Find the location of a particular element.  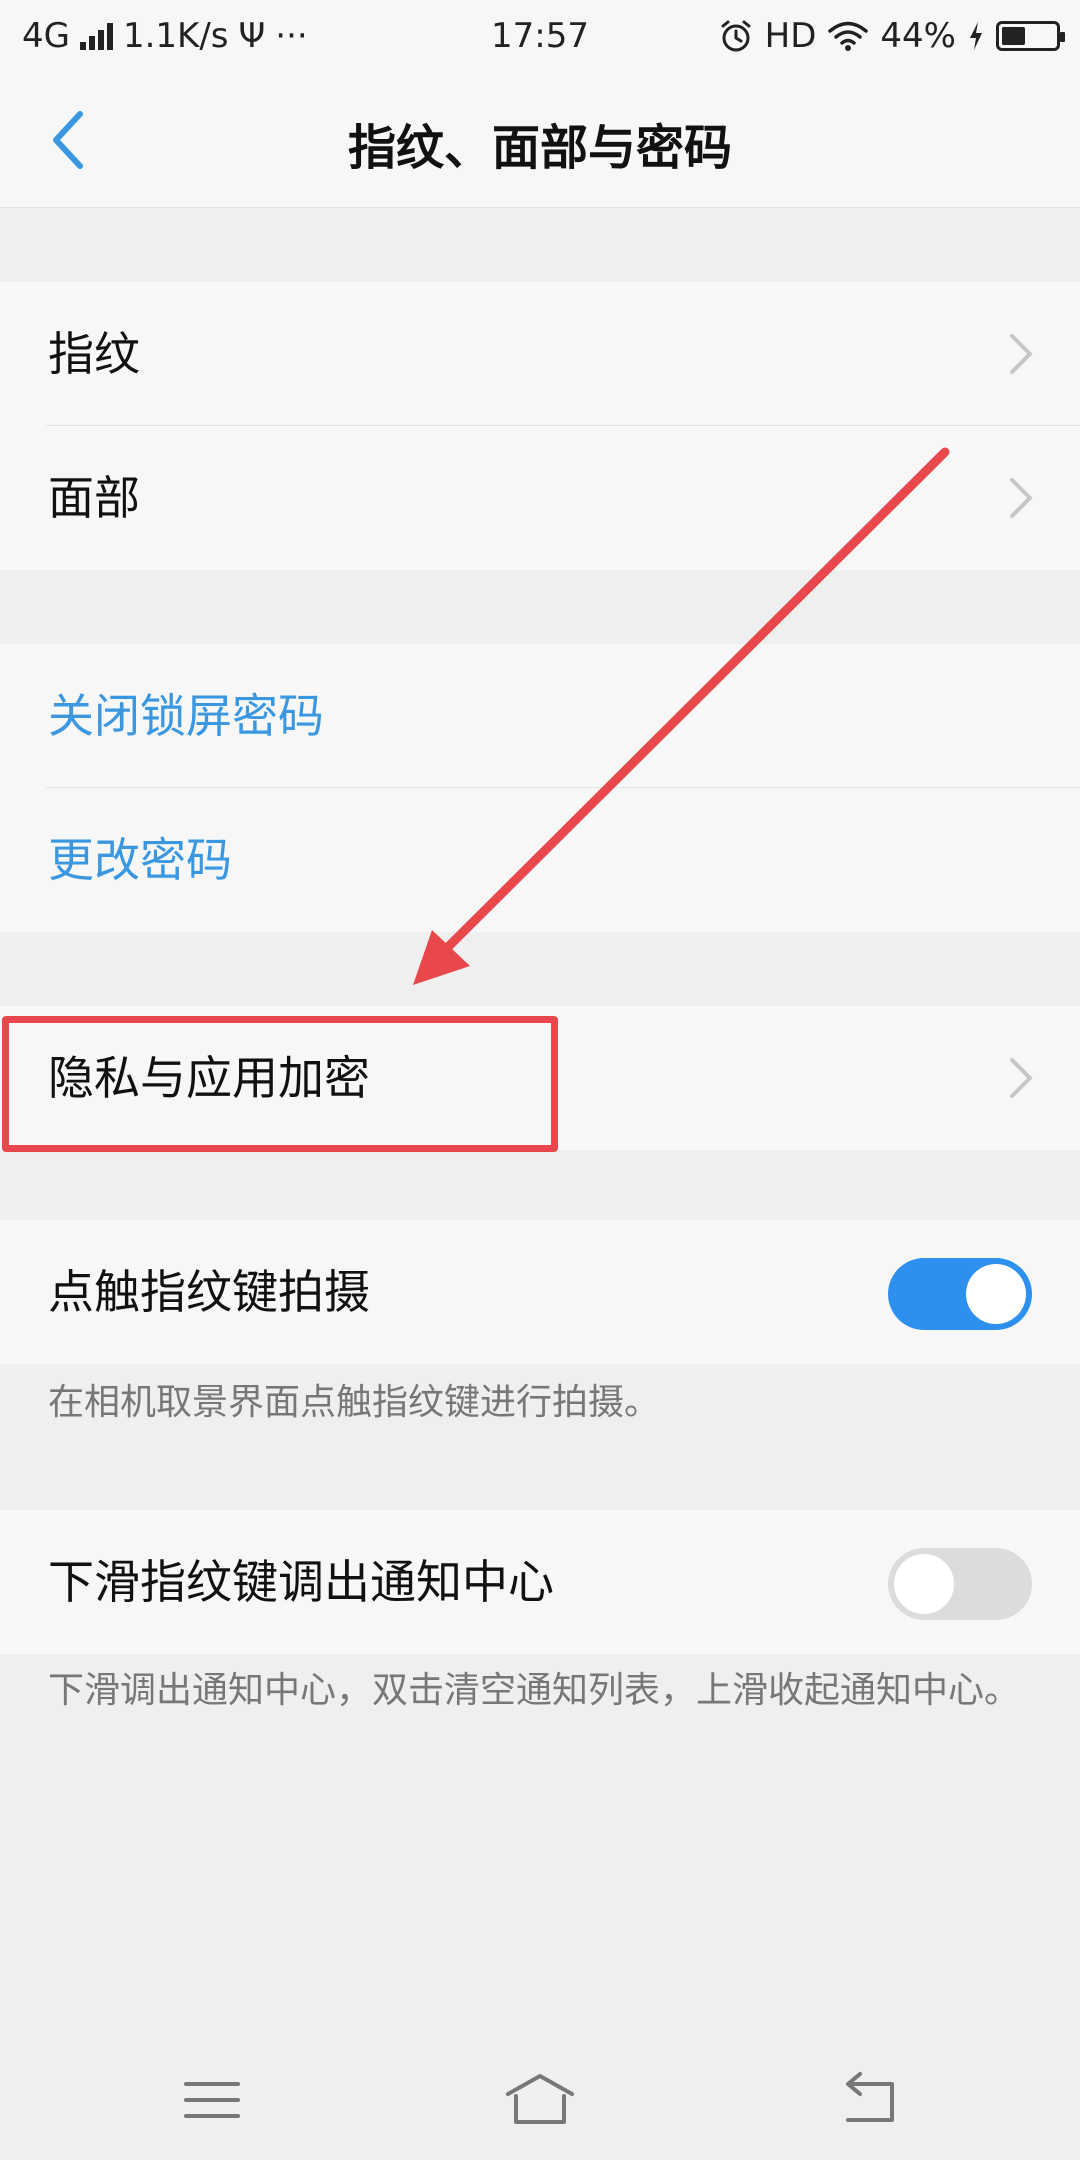

change-password-row: 更改密码 is located at coordinates (540, 860).